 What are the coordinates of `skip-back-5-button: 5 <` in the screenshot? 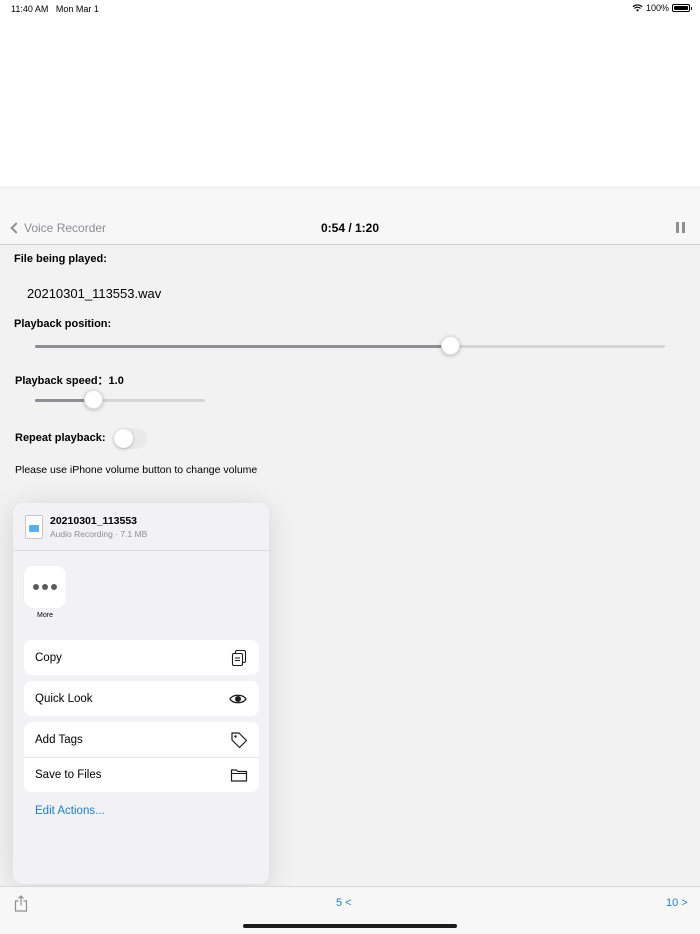 It's located at (344, 903).